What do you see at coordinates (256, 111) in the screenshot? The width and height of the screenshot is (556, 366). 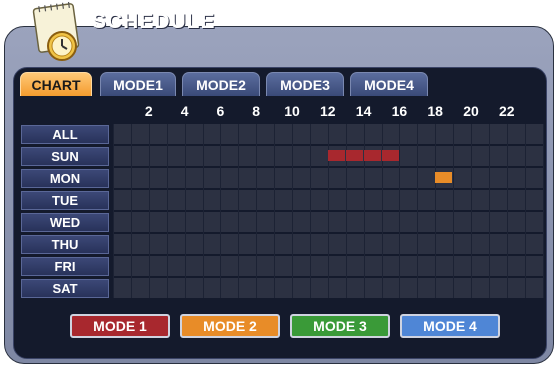 I see `hour-label-8: 8` at bounding box center [256, 111].